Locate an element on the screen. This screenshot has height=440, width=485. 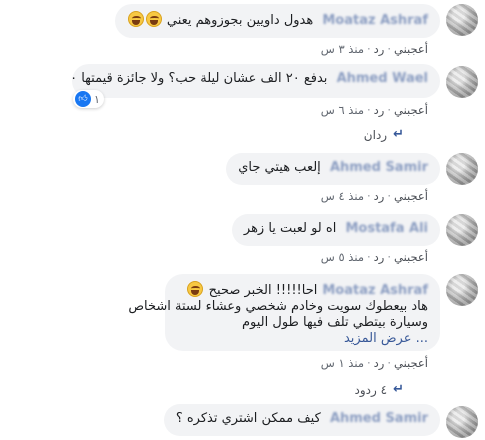
comment-bubble: Mostafa Ali اه لو لعبت يا زهر is located at coordinates (335, 230).